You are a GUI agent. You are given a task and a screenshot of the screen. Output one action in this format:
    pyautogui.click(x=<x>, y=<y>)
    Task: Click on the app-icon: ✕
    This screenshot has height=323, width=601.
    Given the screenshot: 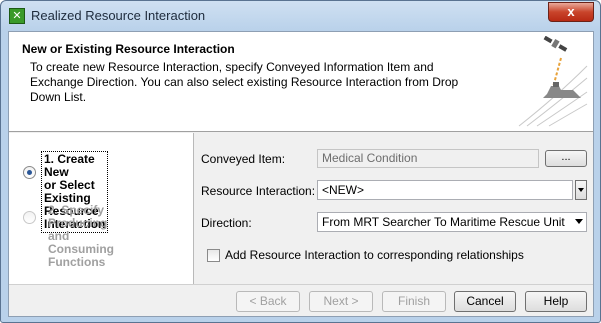 What is the action you would take?
    pyautogui.click(x=17, y=16)
    